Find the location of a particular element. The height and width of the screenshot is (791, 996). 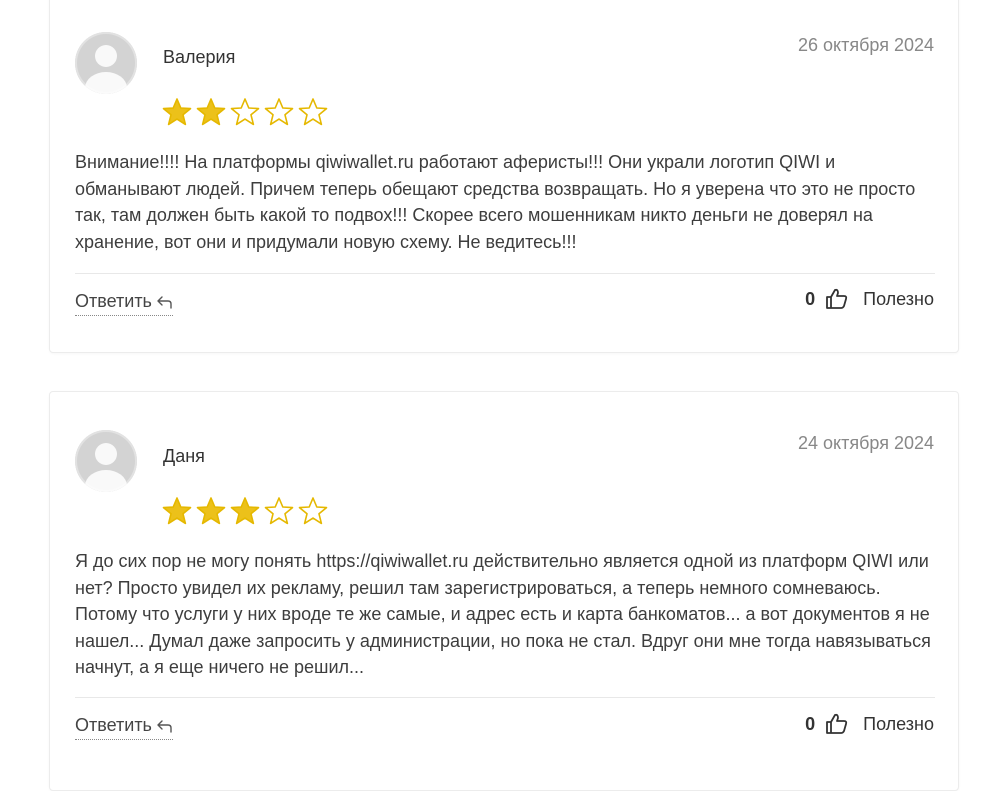

review-date: 24 октября 2024 is located at coordinates (865, 443).